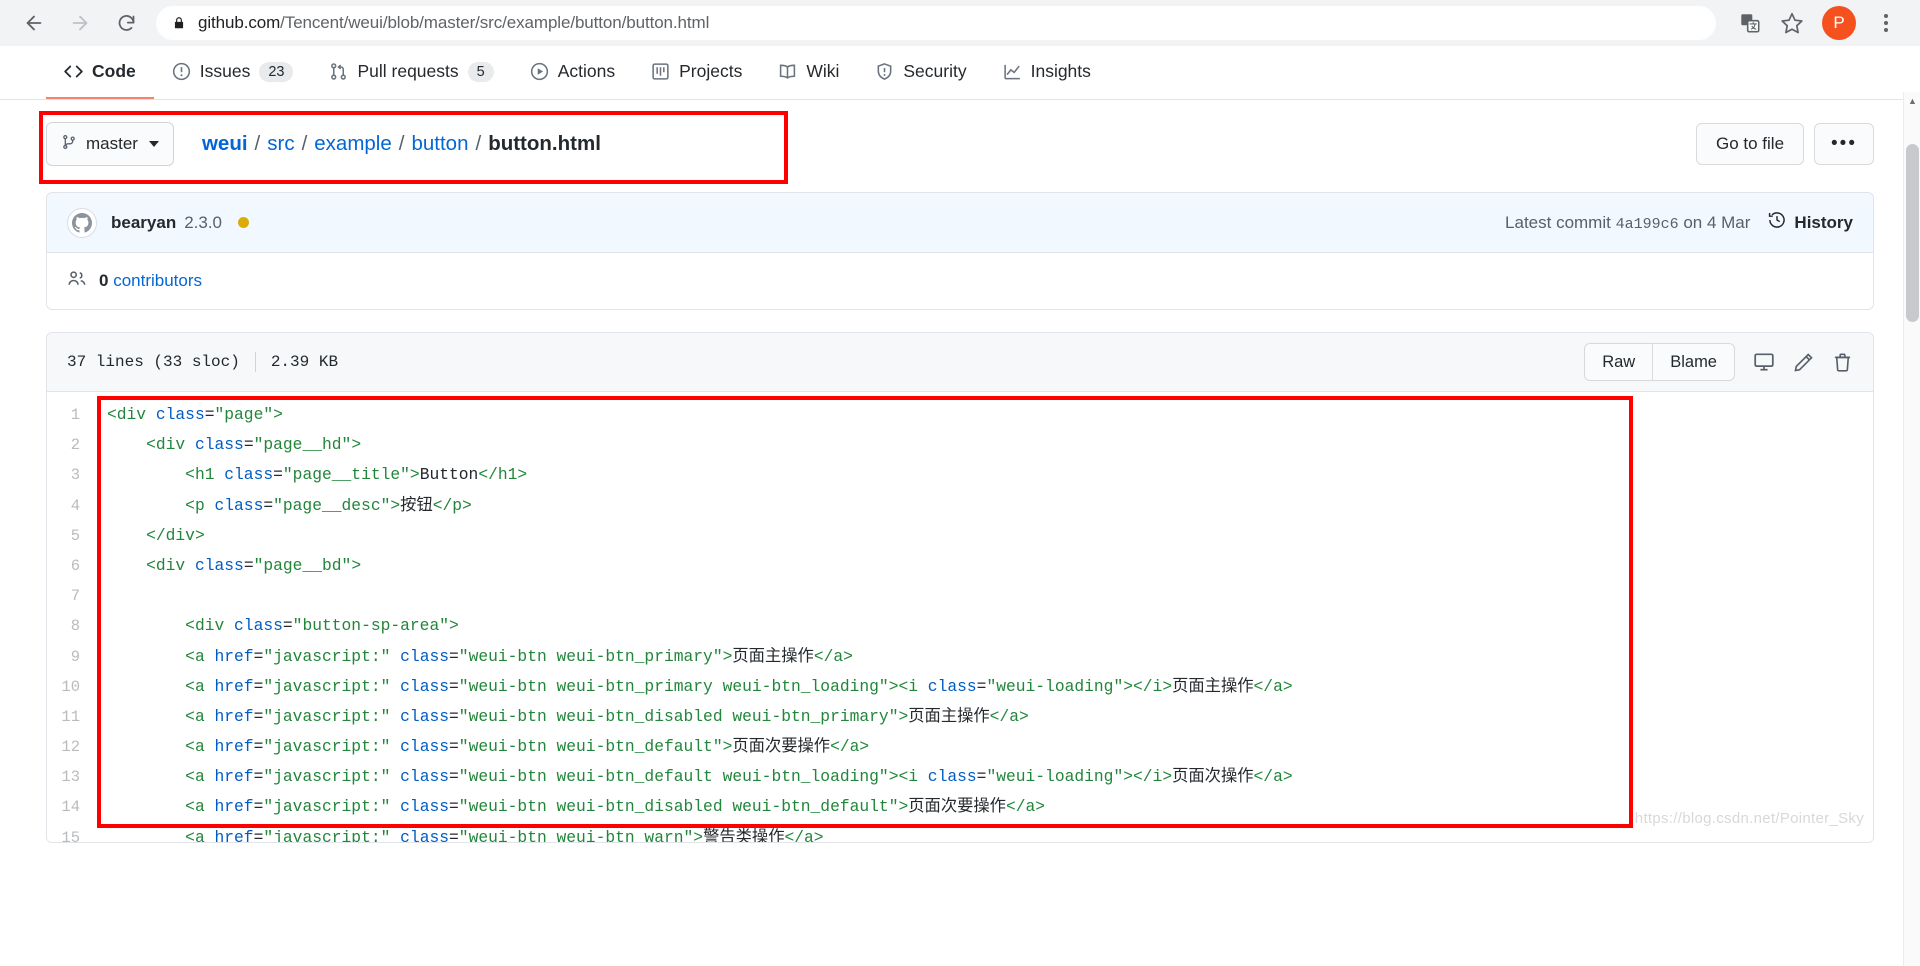 This screenshot has width=1920, height=966. I want to click on line-number: 14, so click(68, 807).